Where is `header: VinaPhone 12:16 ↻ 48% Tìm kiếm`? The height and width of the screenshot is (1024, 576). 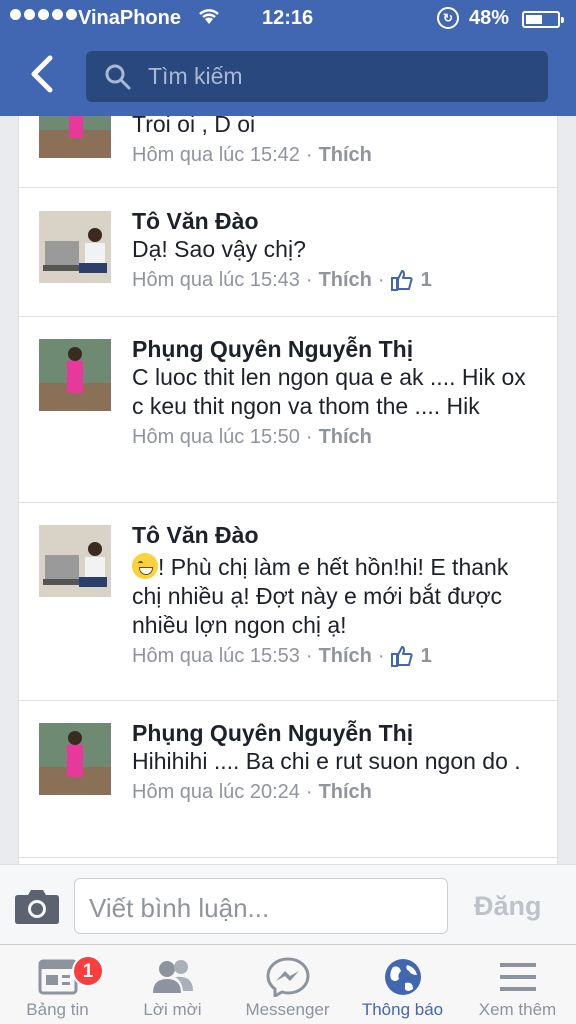 header: VinaPhone 12:16 ↻ 48% Tìm kiếm is located at coordinates (288, 58).